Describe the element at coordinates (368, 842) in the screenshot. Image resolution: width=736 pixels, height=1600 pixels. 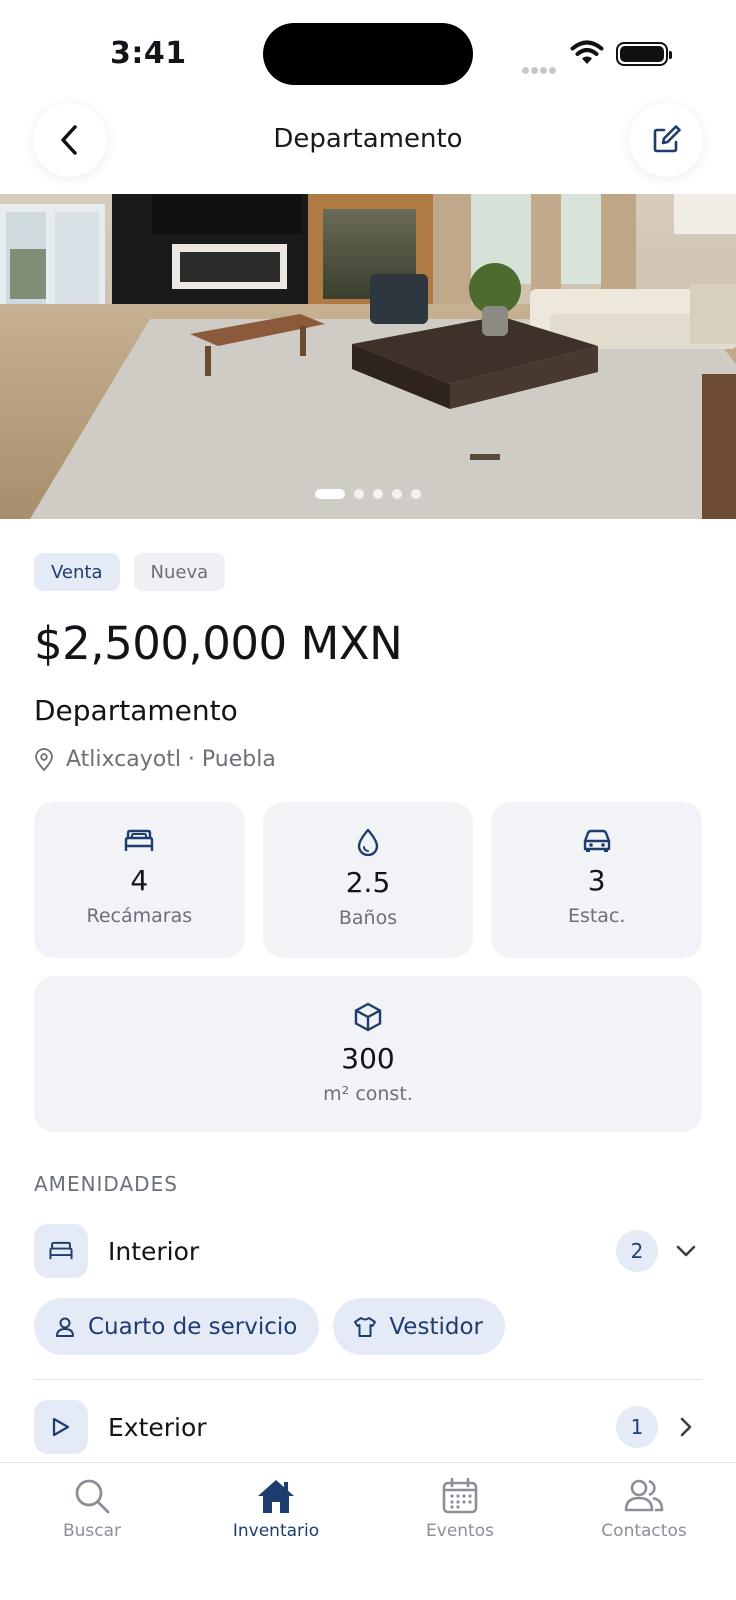
I see `water-drop-icon` at that location.